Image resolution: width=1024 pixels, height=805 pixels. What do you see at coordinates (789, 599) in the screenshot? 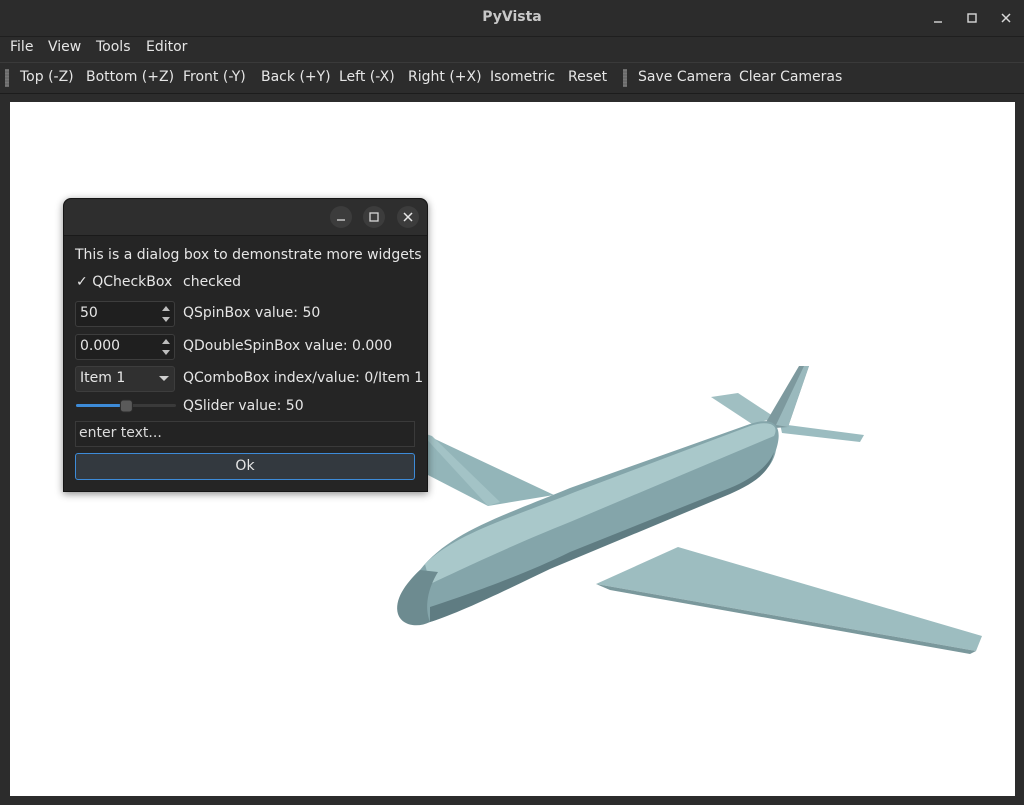
I see `right-wing` at bounding box center [789, 599].